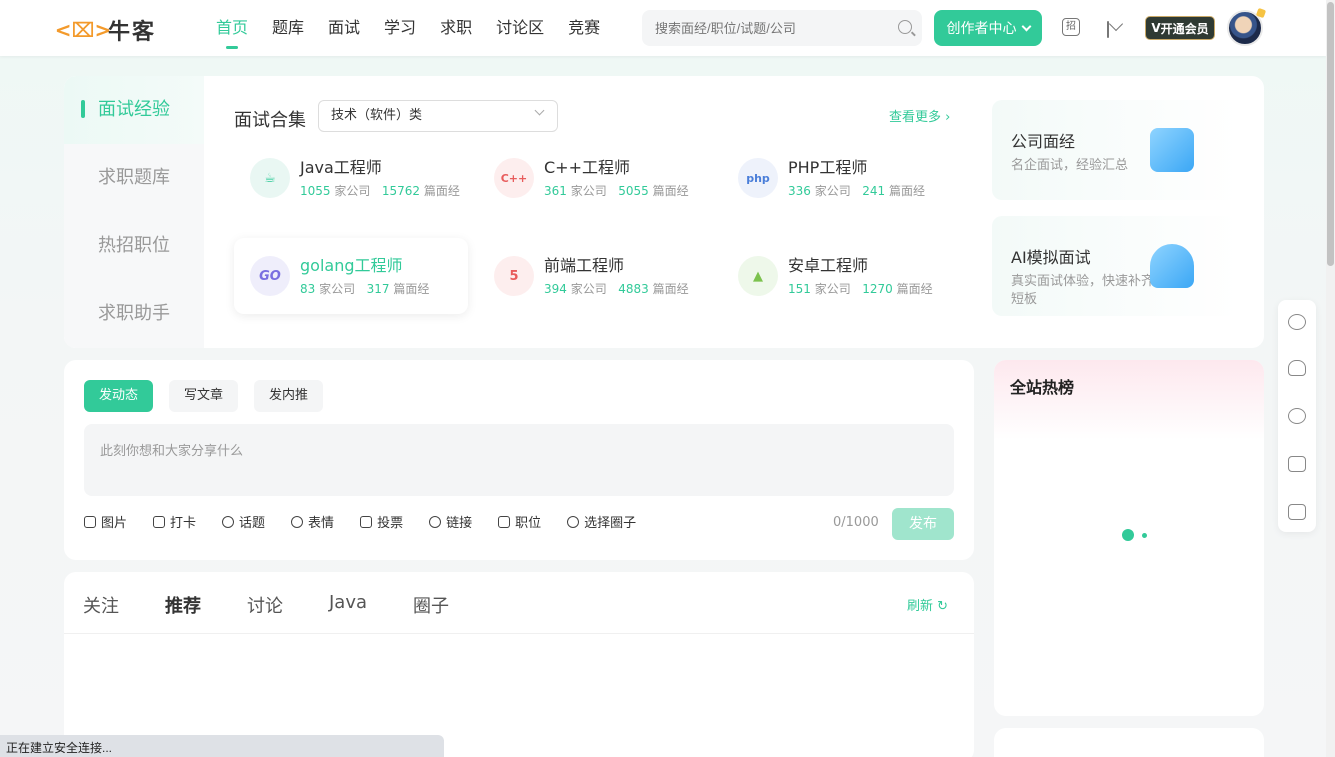 This screenshot has height=757, width=1335. What do you see at coordinates (159, 521) in the screenshot?
I see `checkin-icon` at bounding box center [159, 521].